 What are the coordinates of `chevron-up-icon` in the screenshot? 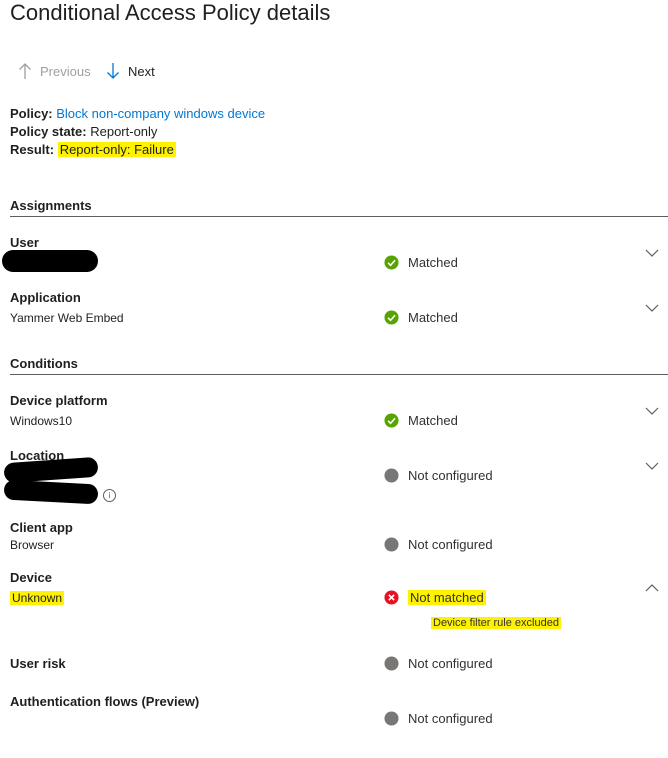 It's located at (652, 588).